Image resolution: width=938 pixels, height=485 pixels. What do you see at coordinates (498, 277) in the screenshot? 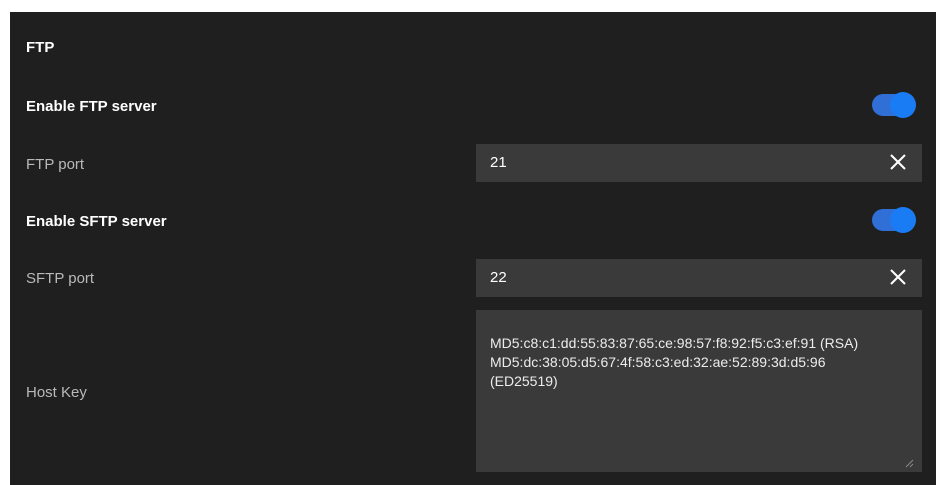
I see `sftp-port-value: 22` at bounding box center [498, 277].